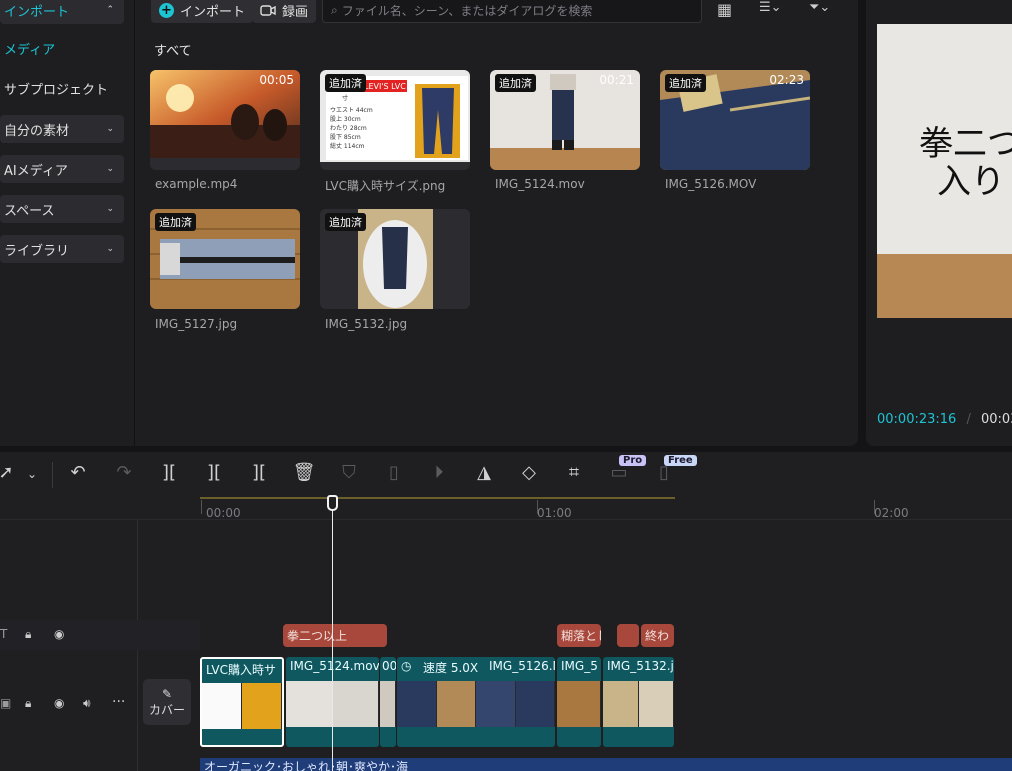 The width and height of the screenshot is (1012, 771). I want to click on current-time: 00:00:23:16, so click(917, 419).